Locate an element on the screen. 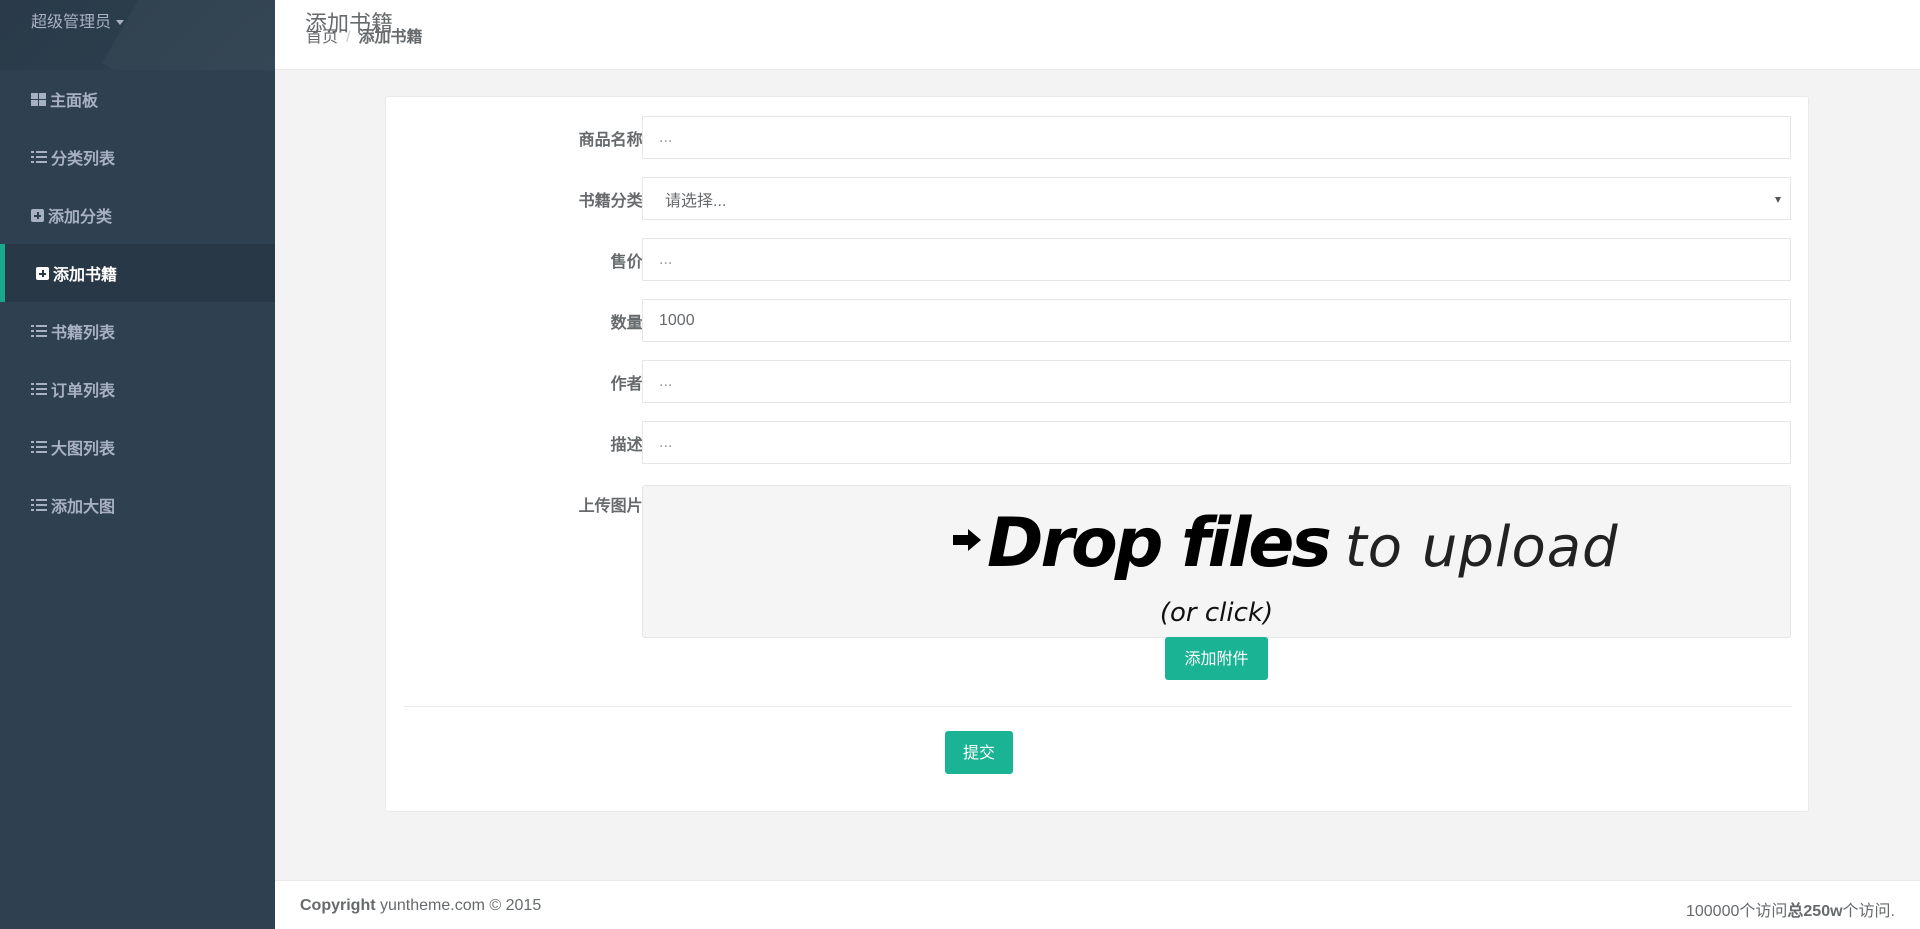 The image size is (1920, 929). sidebar-item-label: 添加大图 is located at coordinates (83, 507).